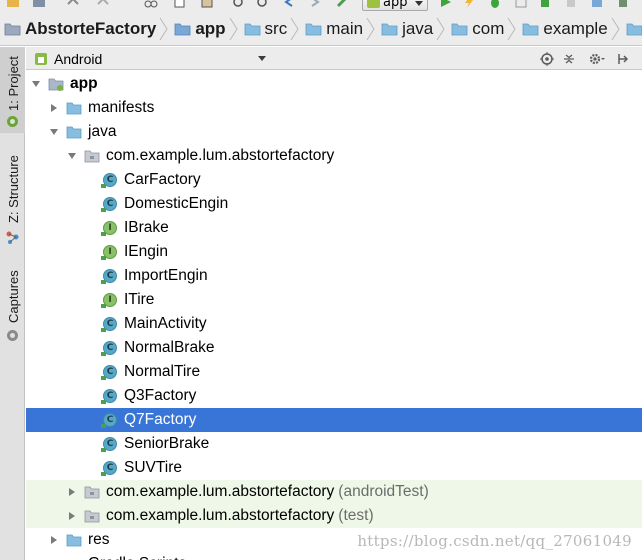 The height and width of the screenshot is (560, 642). Describe the element at coordinates (109, 300) in the screenshot. I see `tree-icon: I` at that location.